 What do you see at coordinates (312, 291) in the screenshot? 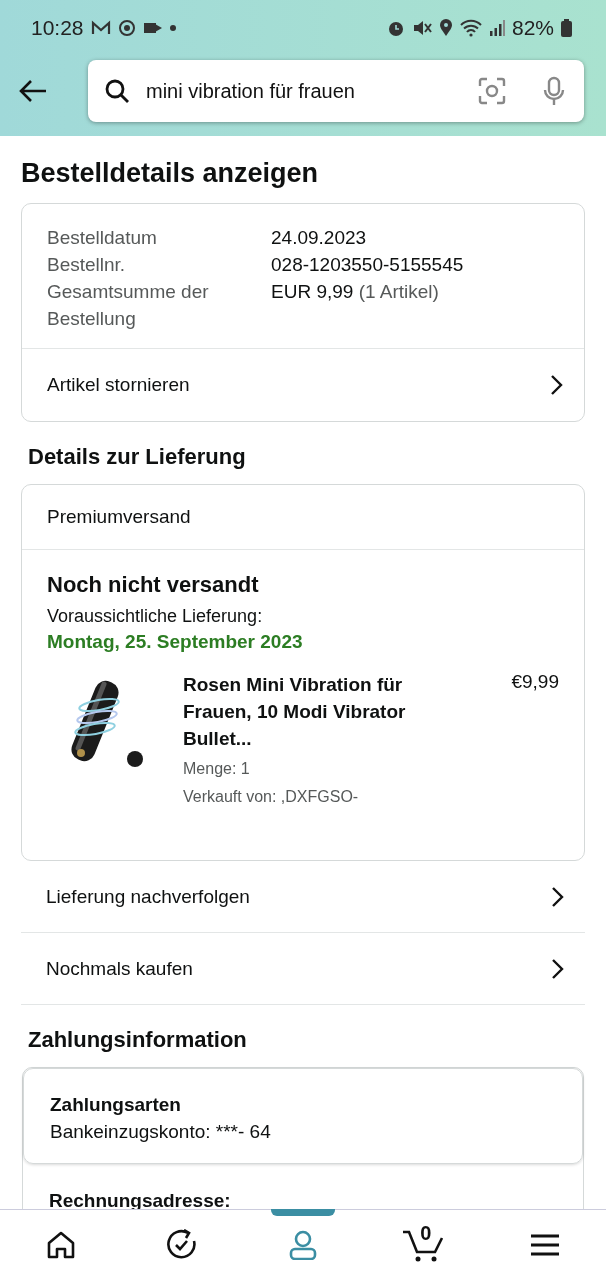
I see `summary-value: EUR 9,99` at bounding box center [312, 291].